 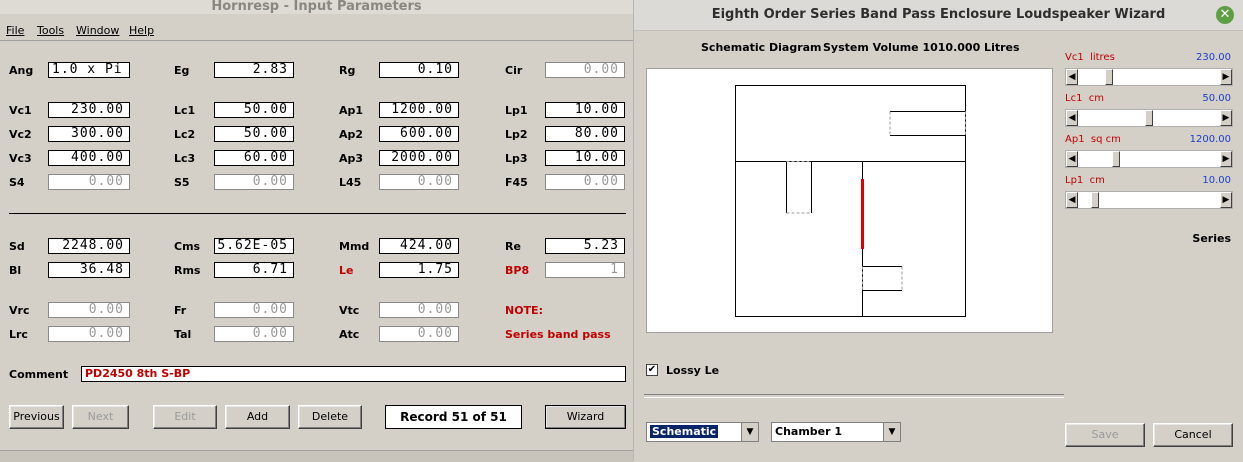 What do you see at coordinates (351, 158) in the screenshot?
I see `label-ap3: Ap3` at bounding box center [351, 158].